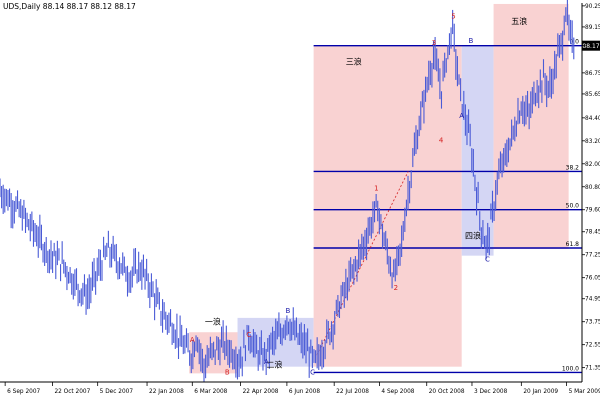  Describe the element at coordinates (573, 167) in the screenshot. I see `fib-label-38-2: 38.2` at that location.